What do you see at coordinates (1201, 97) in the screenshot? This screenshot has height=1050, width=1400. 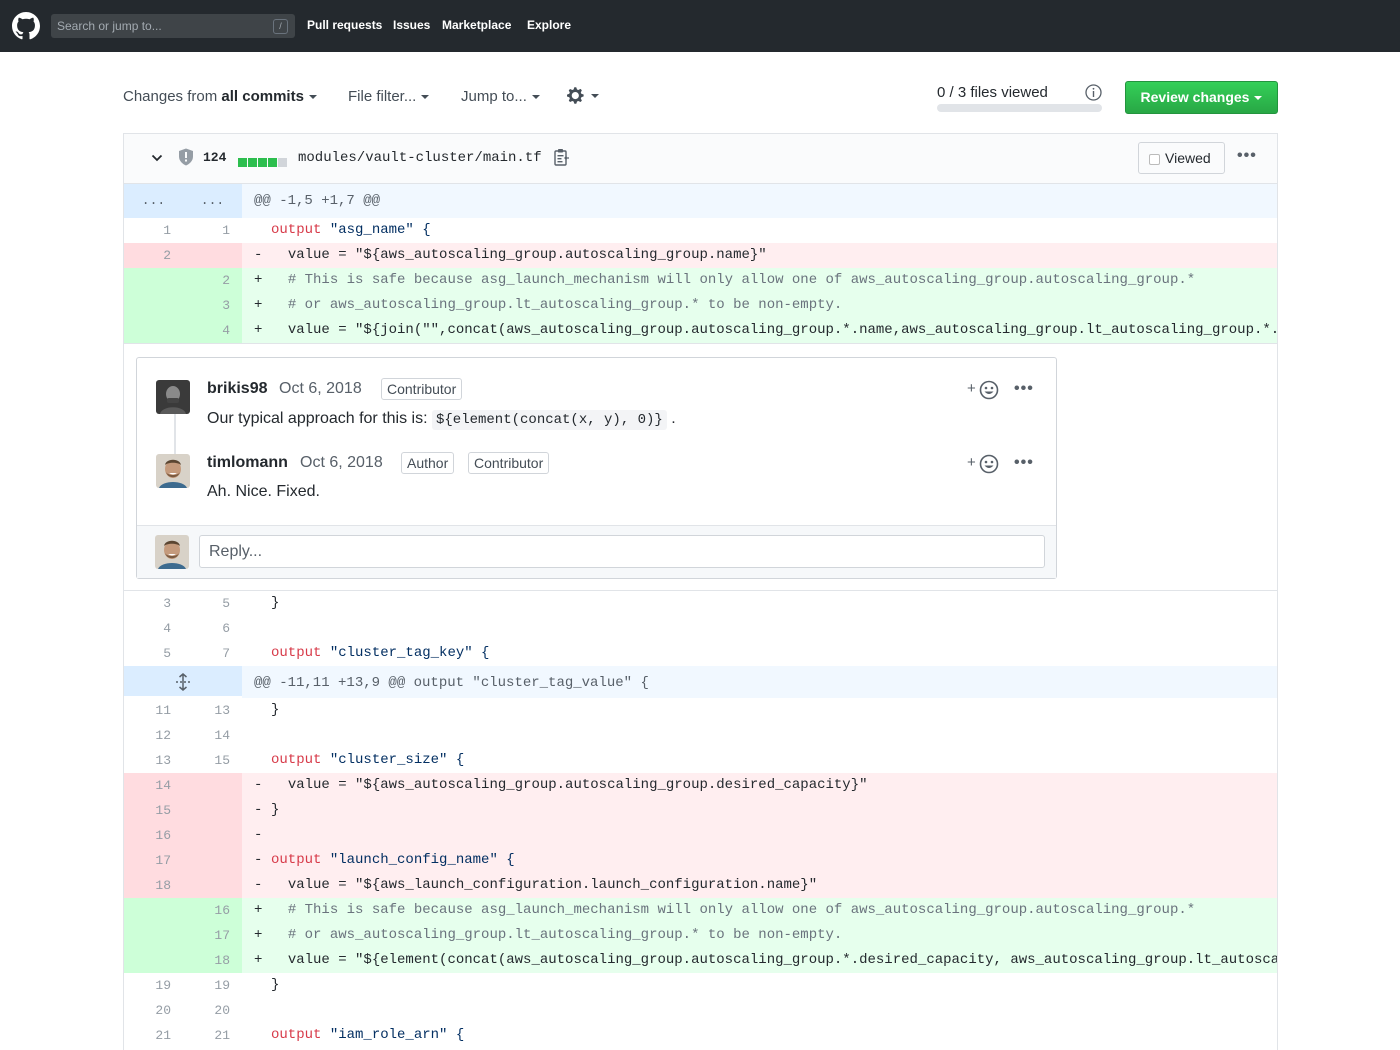 I see `review-changes-button: Review changes` at bounding box center [1201, 97].